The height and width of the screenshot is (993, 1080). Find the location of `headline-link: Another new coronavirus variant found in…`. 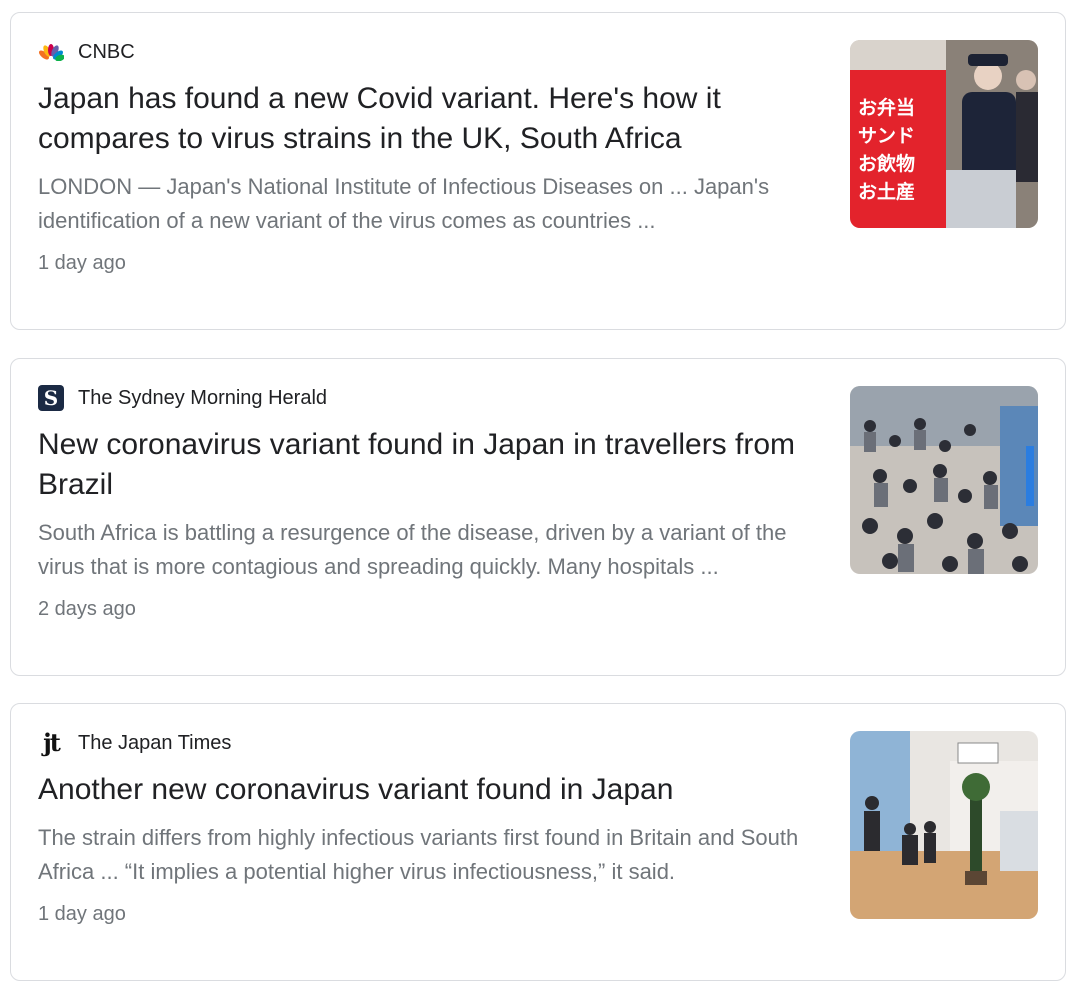

headline-link: Another new coronavirus variant found in… is located at coordinates (433, 790).